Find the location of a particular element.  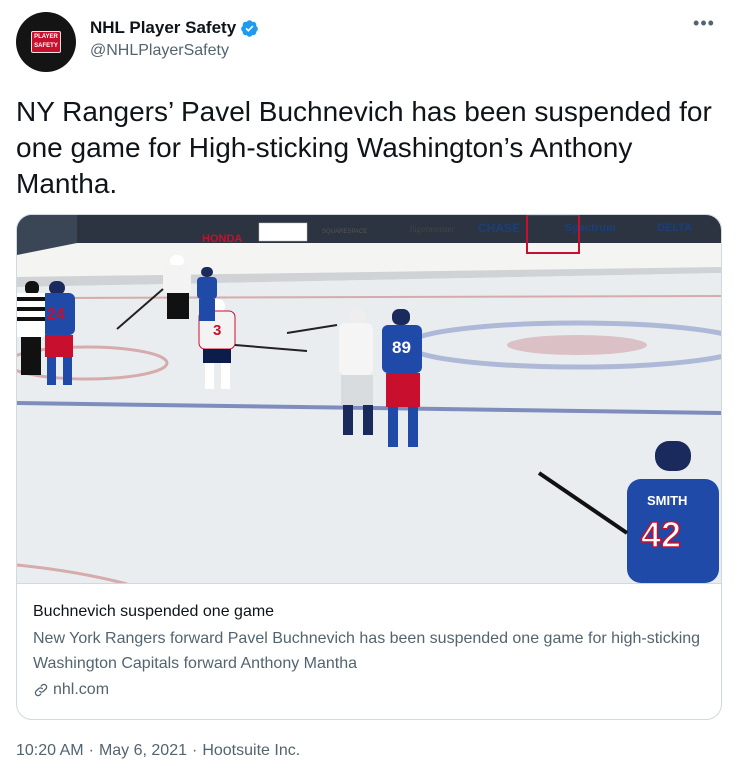

author-names: NHL Player Safety @NHLPlayerSafety is located at coordinates (174, 38).